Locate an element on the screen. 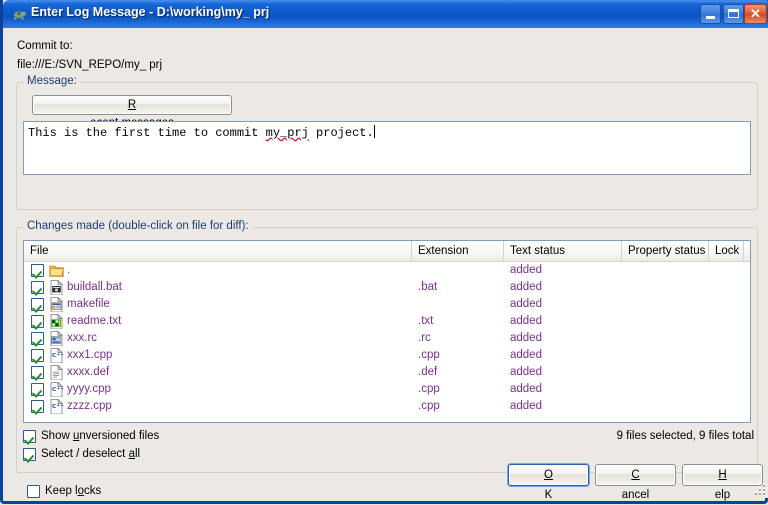 Image resolution: width=768 pixels, height=505 pixels. column-header-extension: Extension is located at coordinates (458, 251).